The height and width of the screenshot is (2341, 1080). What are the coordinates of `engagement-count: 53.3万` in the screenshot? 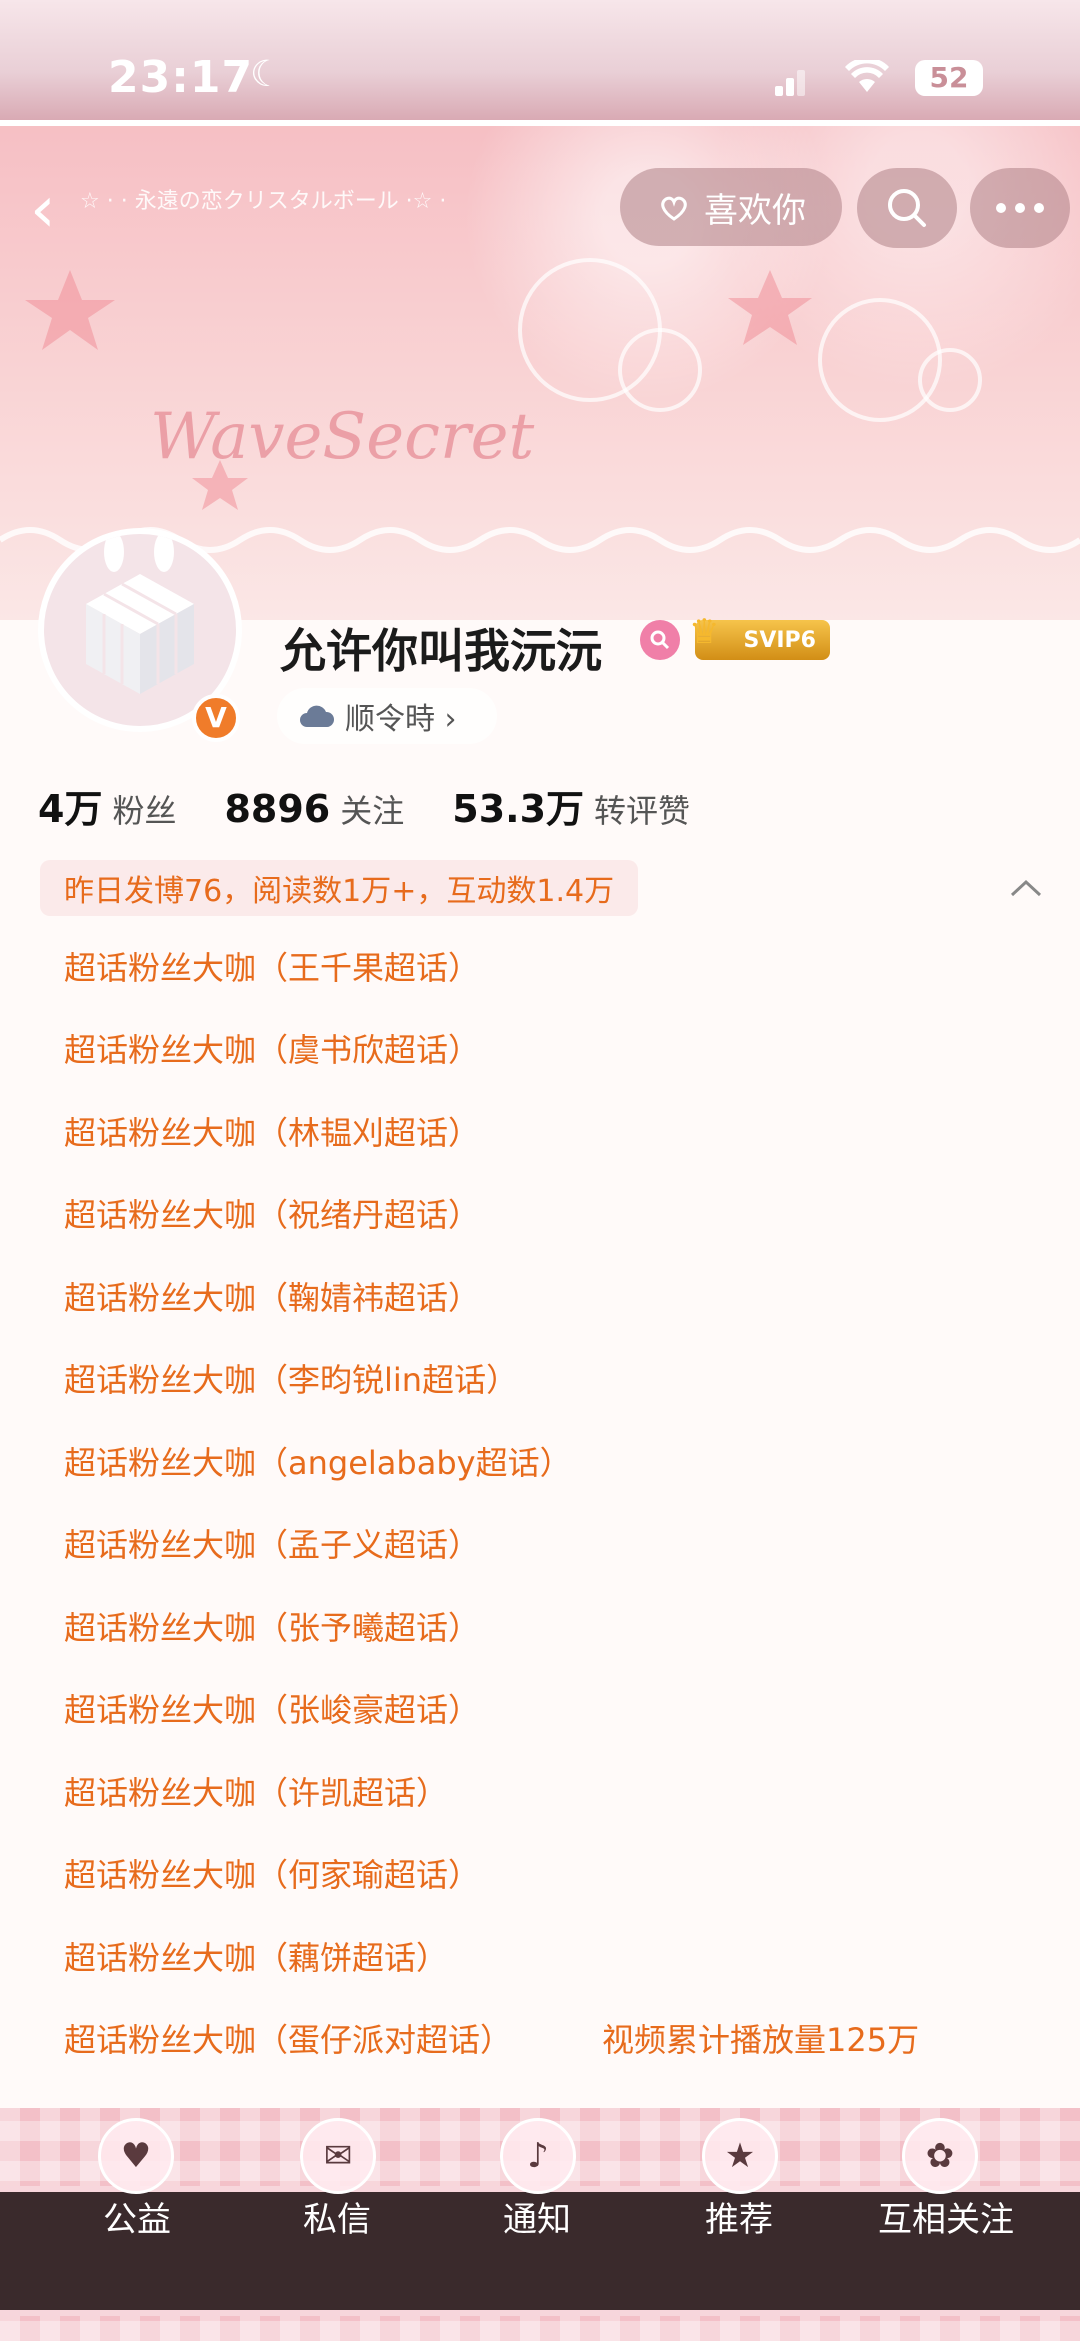 It's located at (518, 805).